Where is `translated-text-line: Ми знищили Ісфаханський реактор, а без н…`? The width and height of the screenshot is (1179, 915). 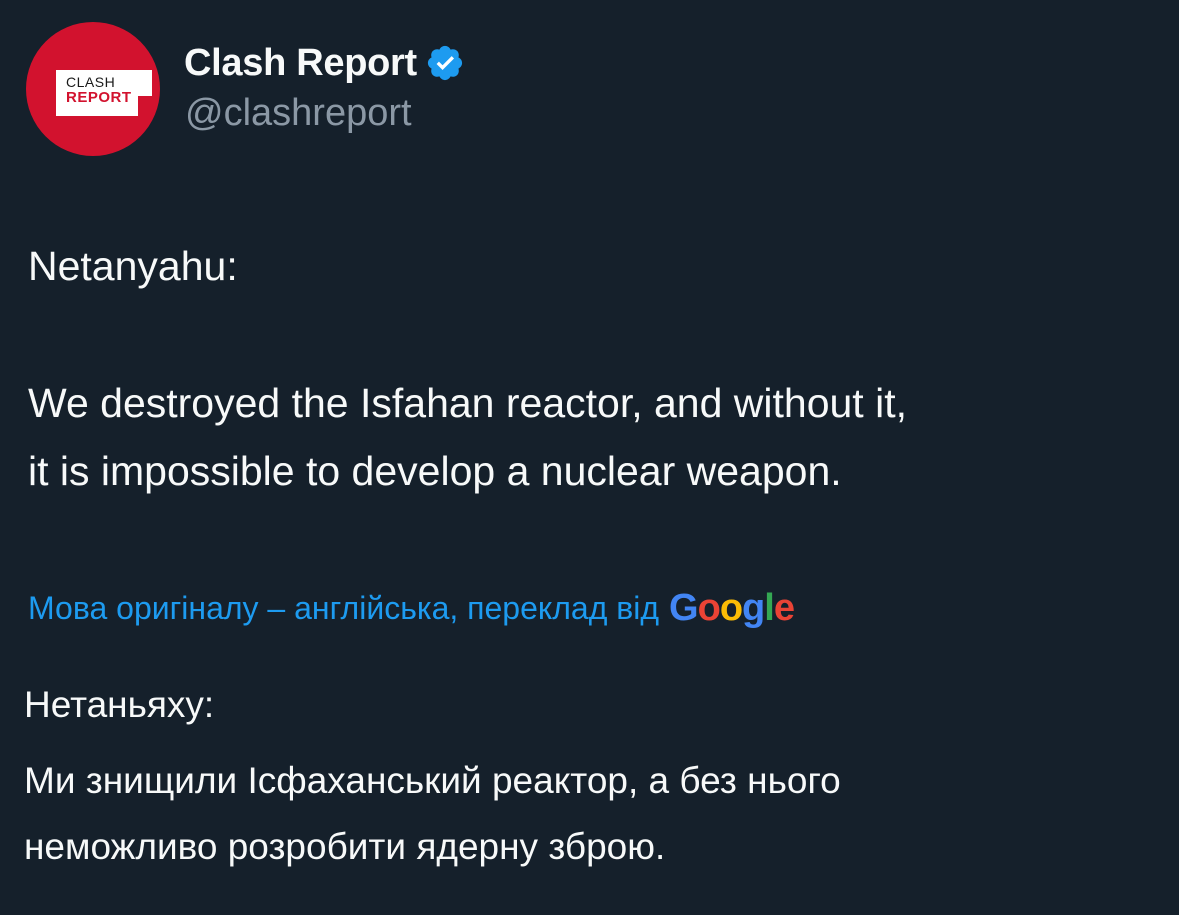
translated-text-line: Ми знищили Ісфаханський реактор, а без н… is located at coordinates (432, 780).